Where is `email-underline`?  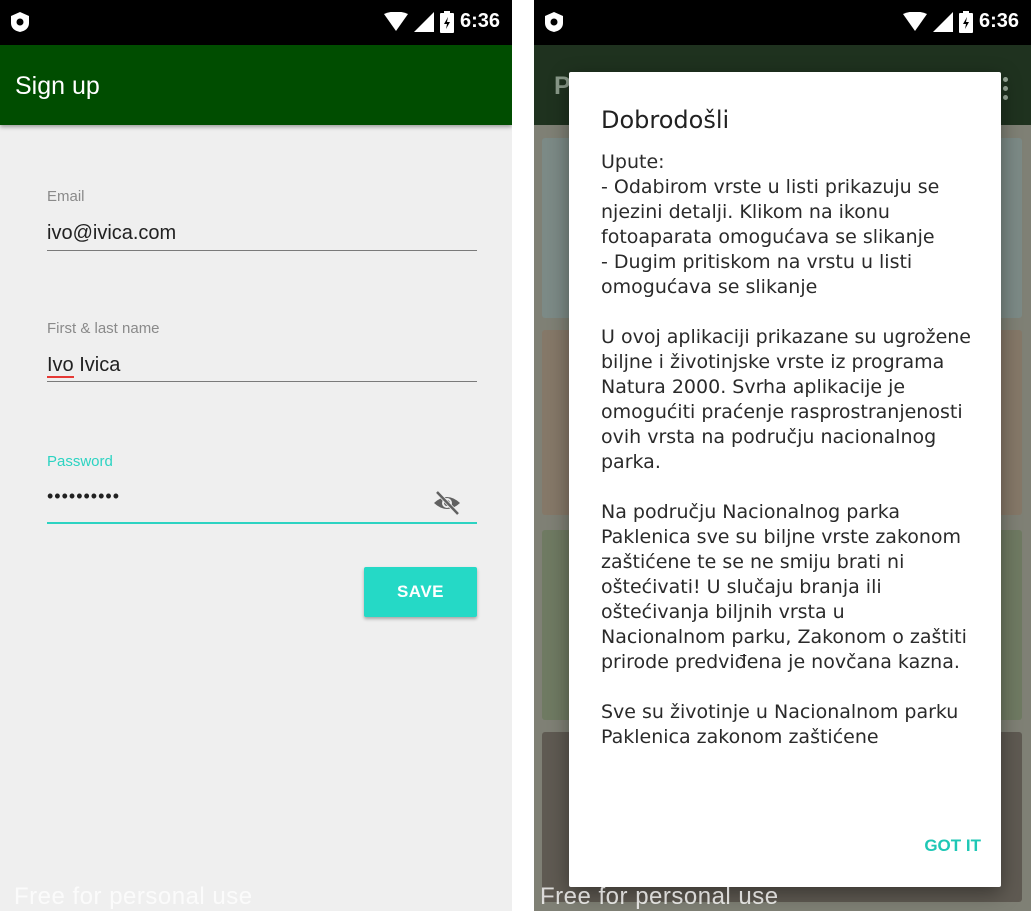
email-underline is located at coordinates (262, 250).